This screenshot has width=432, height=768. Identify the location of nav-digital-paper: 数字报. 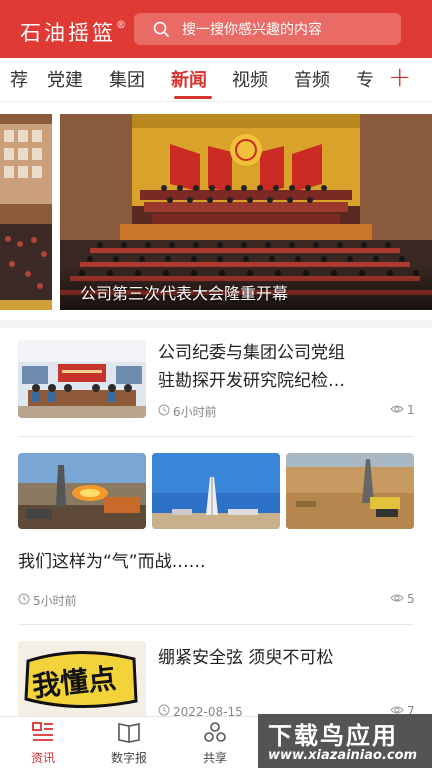
(129, 743).